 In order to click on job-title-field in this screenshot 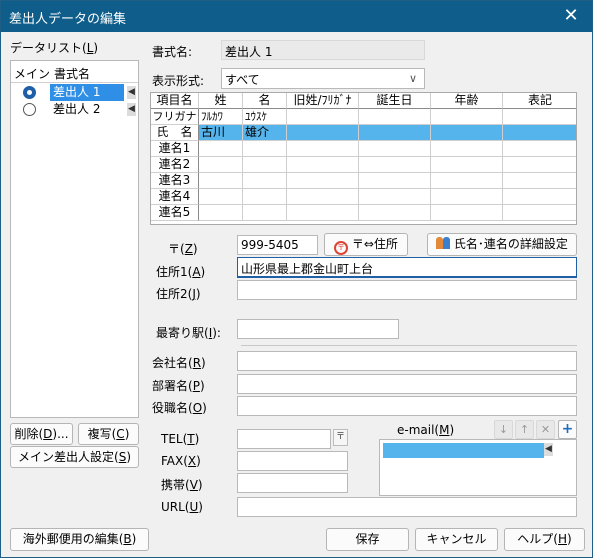, I will do `click(407, 406)`.